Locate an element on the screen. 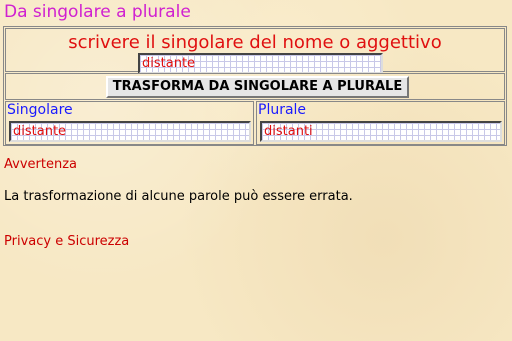 This screenshot has height=341, width=512. result-row: Singolare Plurale is located at coordinates (255, 123).